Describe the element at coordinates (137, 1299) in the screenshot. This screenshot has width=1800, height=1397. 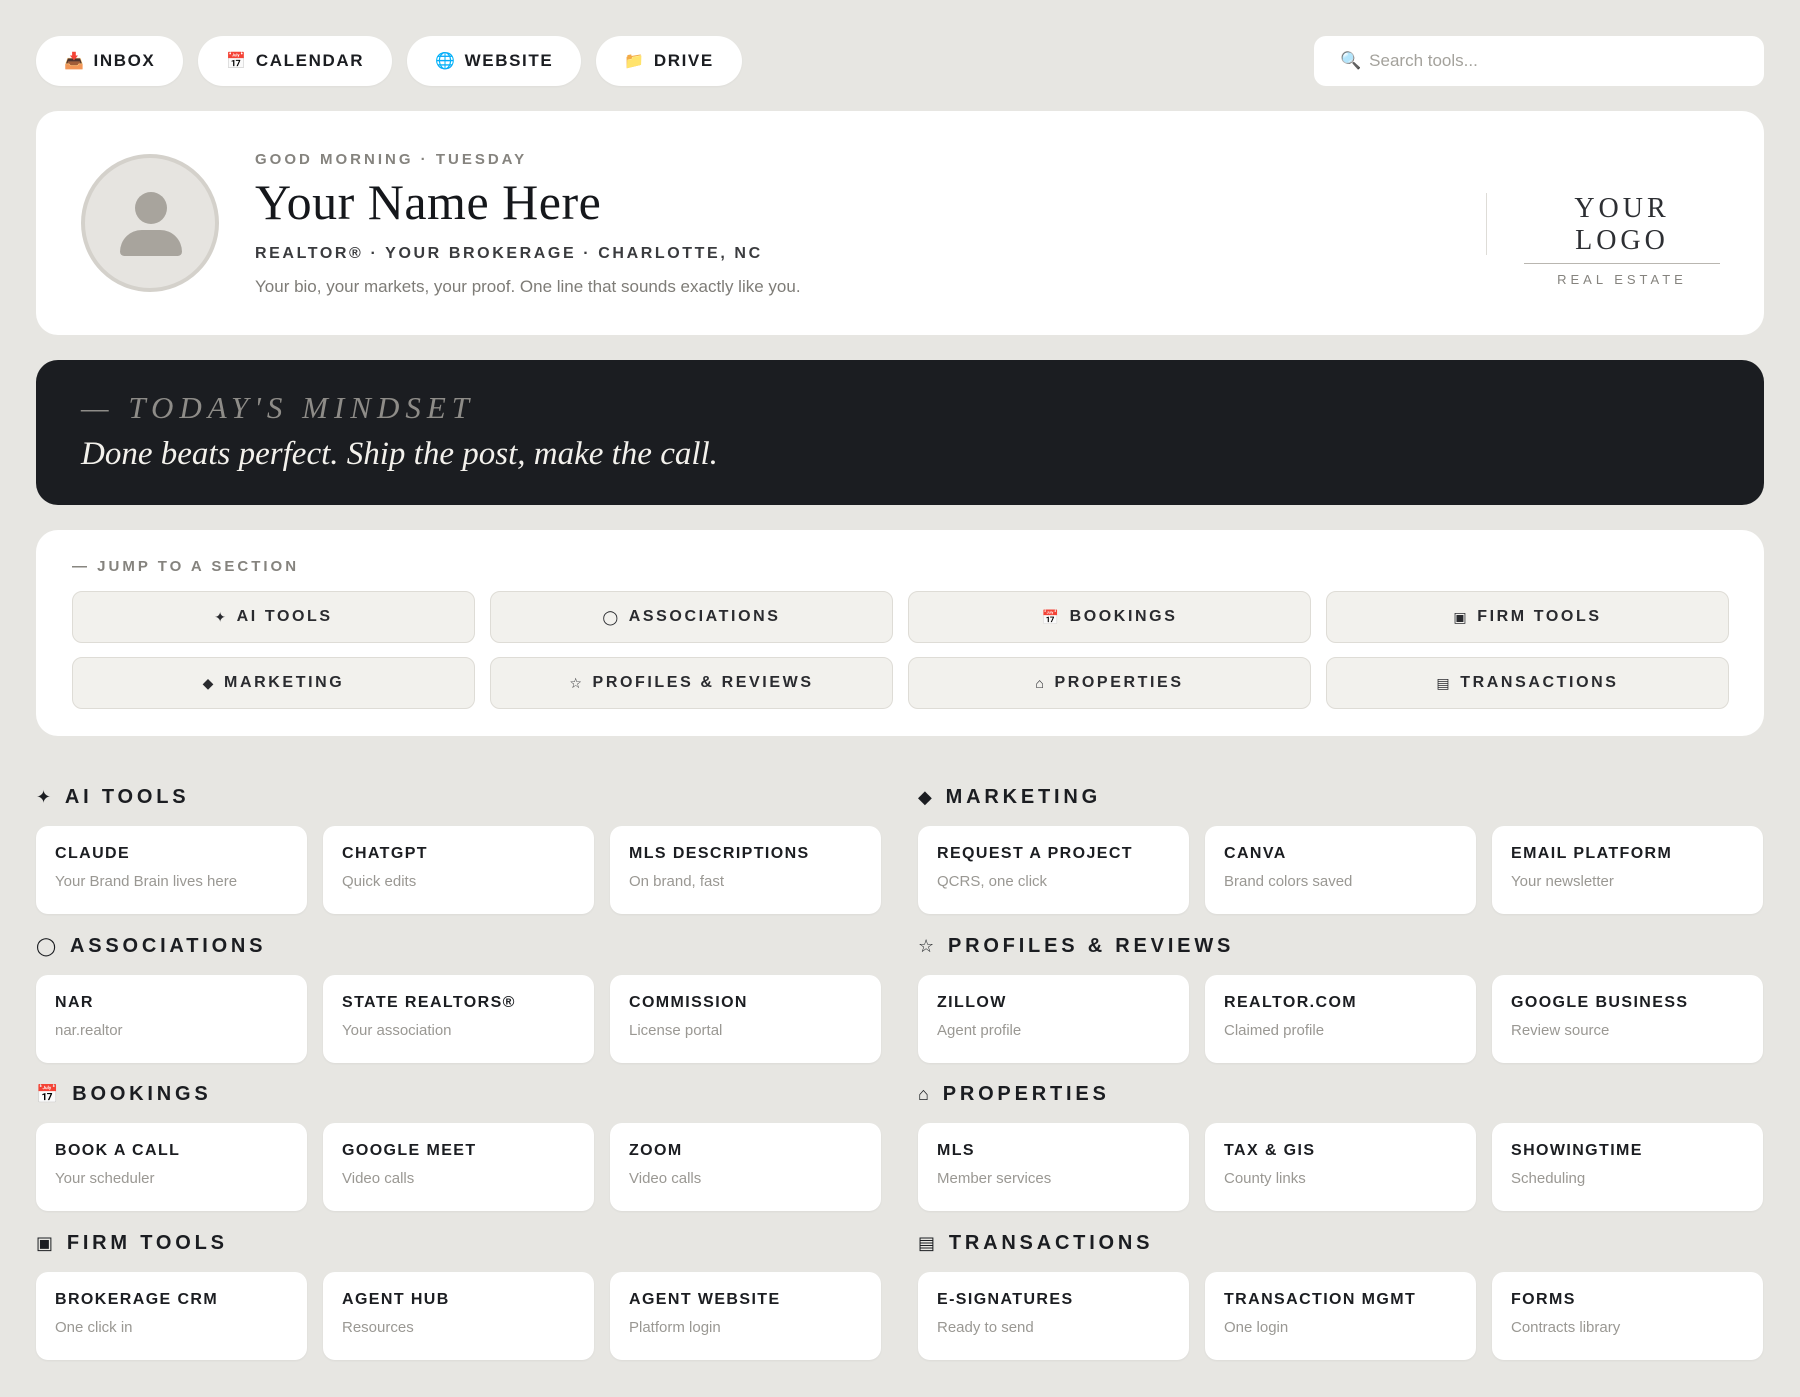
I see `tool-card-title: BROKERAGE CRM` at that location.